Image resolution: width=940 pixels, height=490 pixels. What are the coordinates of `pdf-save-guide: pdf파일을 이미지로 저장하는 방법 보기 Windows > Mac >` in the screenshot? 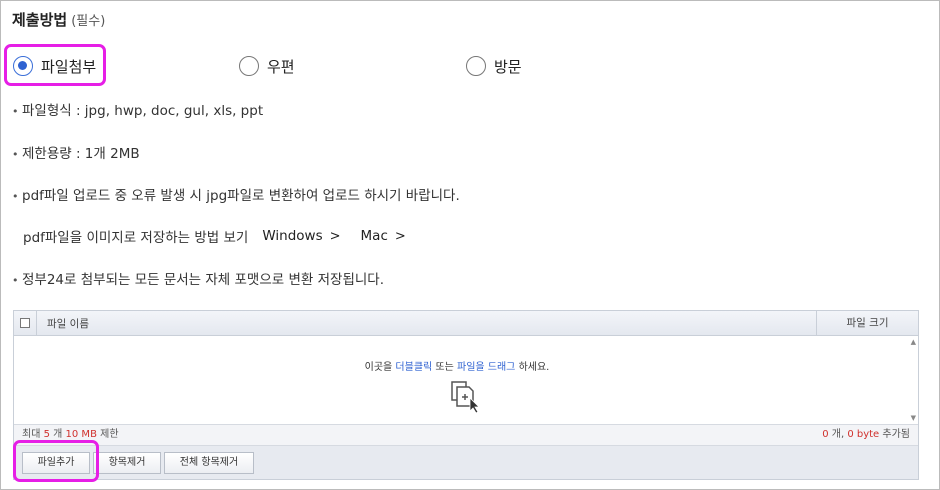 It's located at (214, 236).